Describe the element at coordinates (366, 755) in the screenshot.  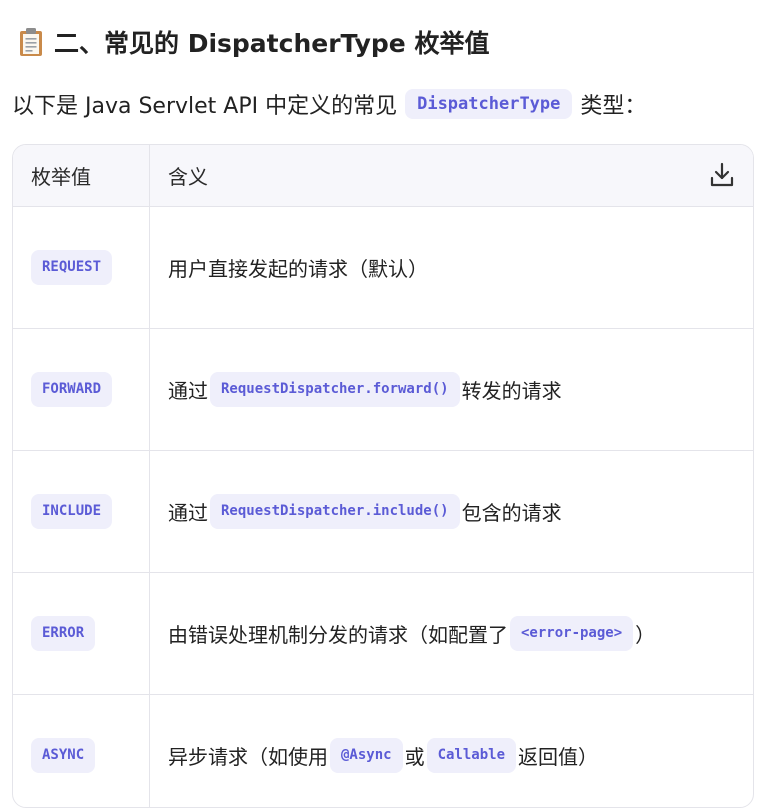
I see `inline-code: @Async` at that location.